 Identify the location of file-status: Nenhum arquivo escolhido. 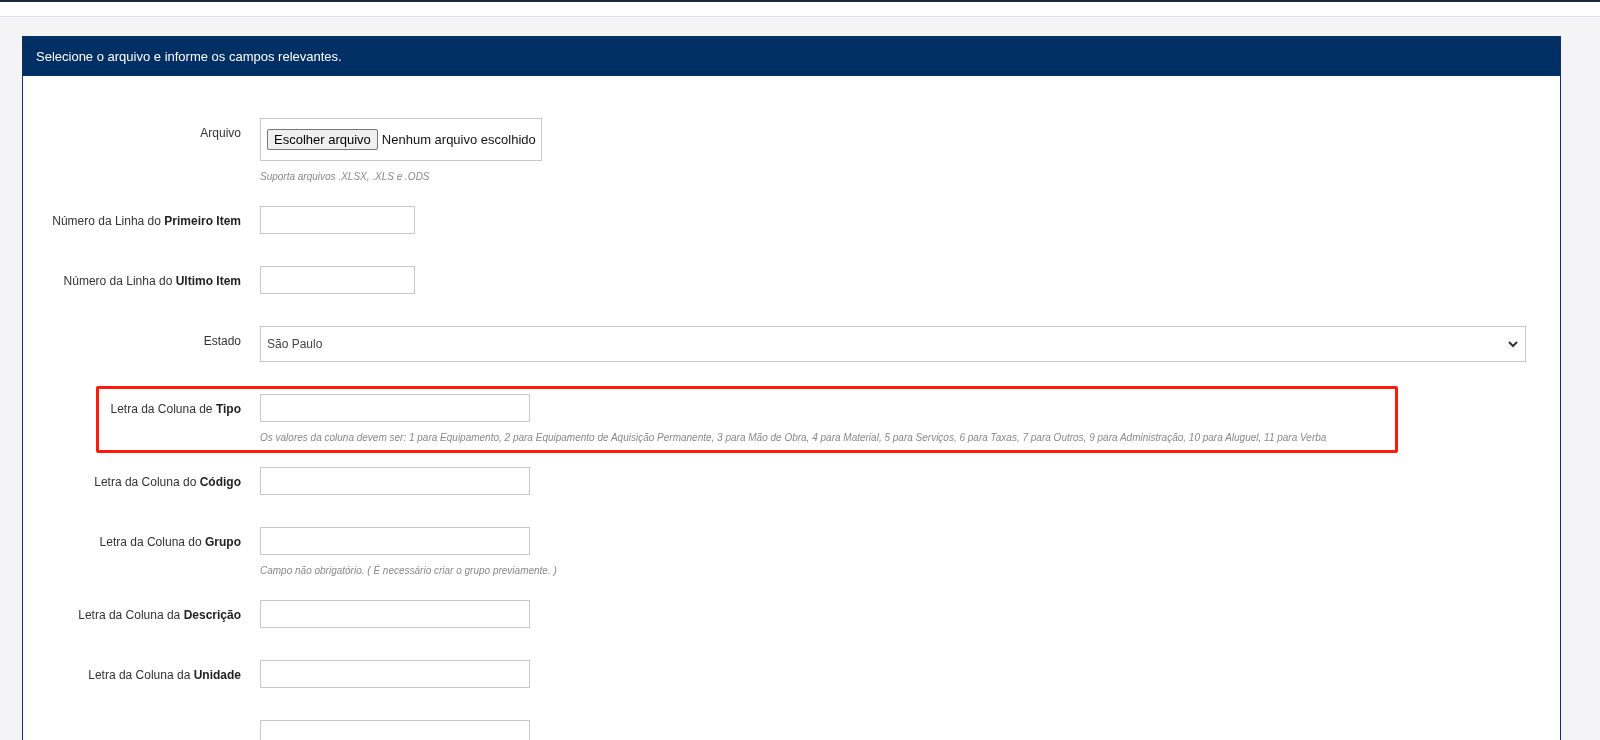
(458, 139).